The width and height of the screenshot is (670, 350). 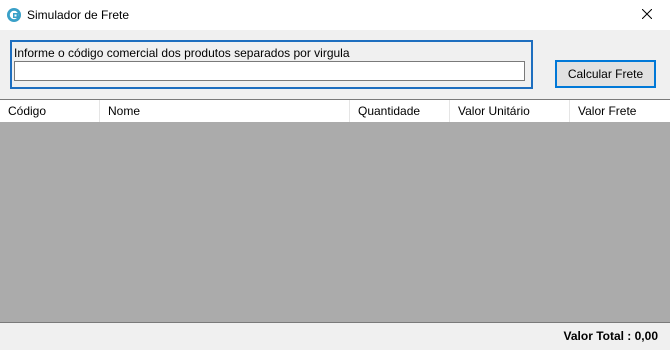 What do you see at coordinates (78, 15) in the screenshot?
I see `window-title: Simulador de Frete` at bounding box center [78, 15].